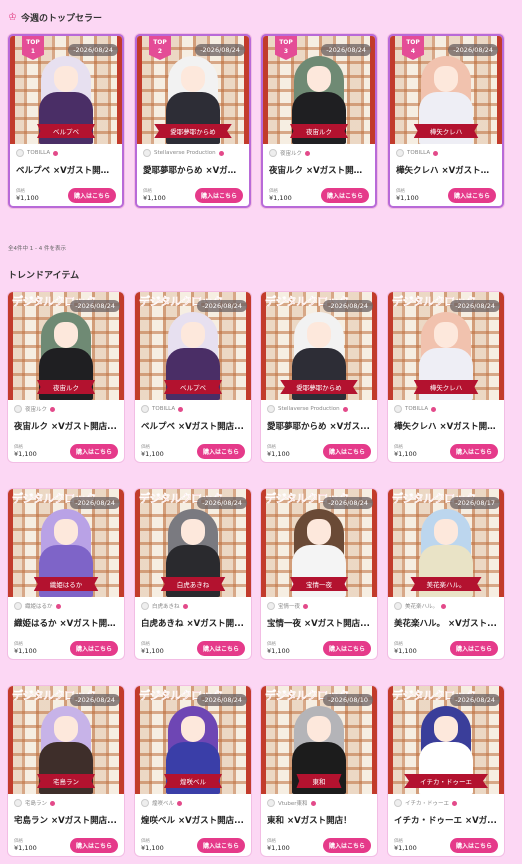 This screenshot has width=522, height=864. Describe the element at coordinates (446, 606) in the screenshot. I see `seller-row: 美花楽ハル。` at that location.